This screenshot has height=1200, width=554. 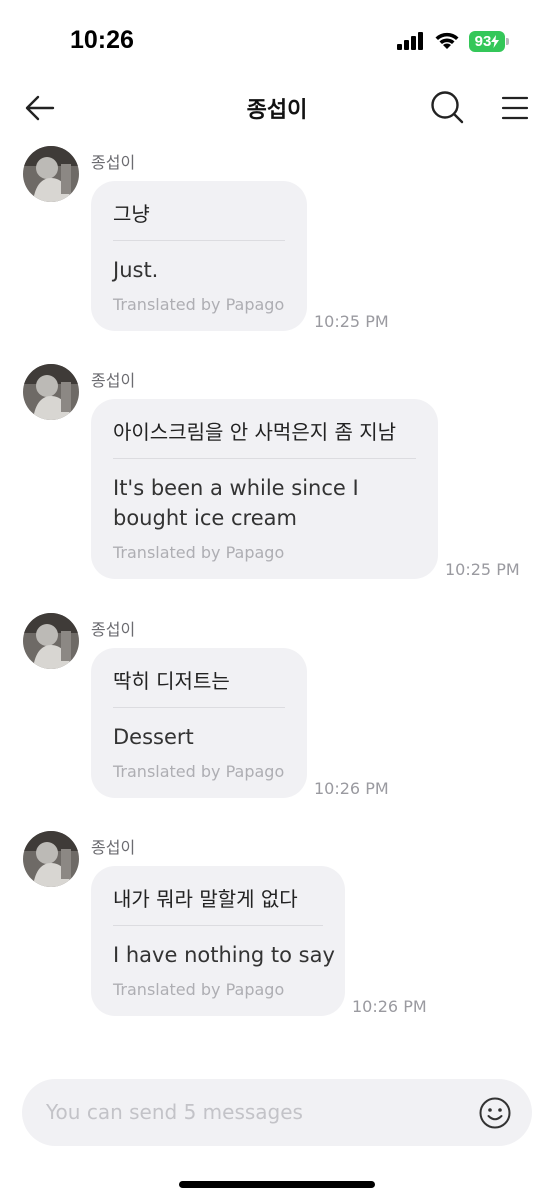 I want to click on translated-text: Just., so click(x=136, y=270).